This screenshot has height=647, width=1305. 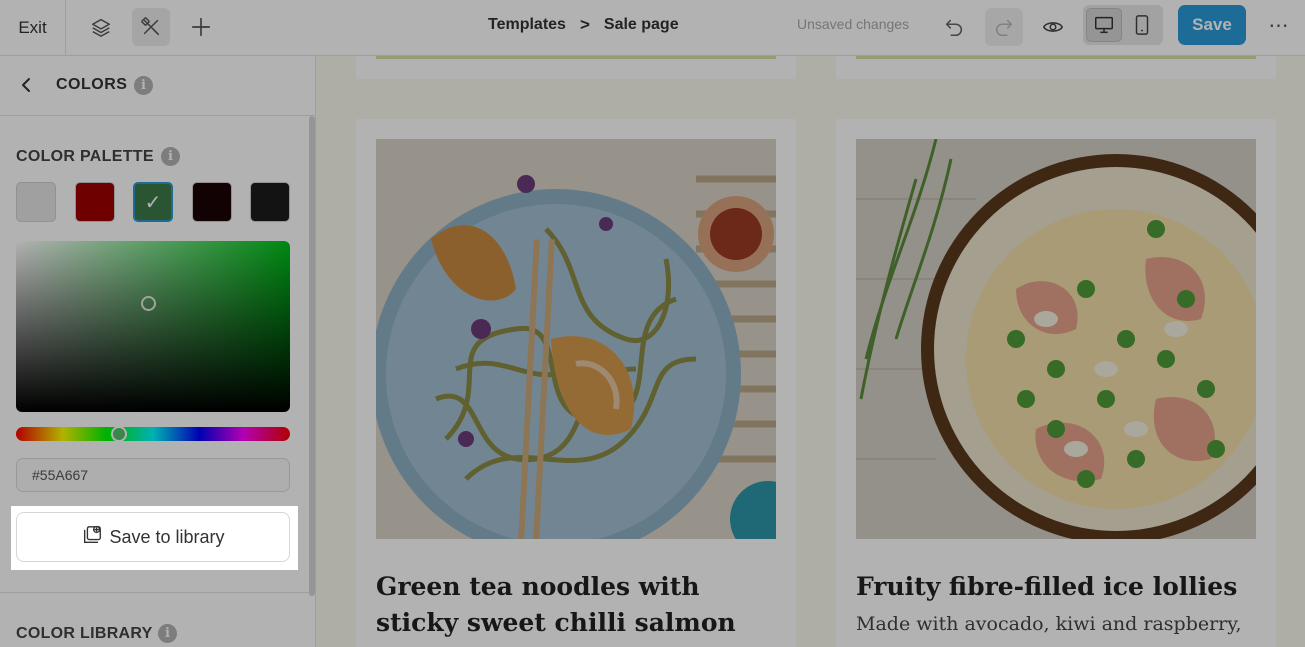 I want to click on redo-button, so click(x=1004, y=27).